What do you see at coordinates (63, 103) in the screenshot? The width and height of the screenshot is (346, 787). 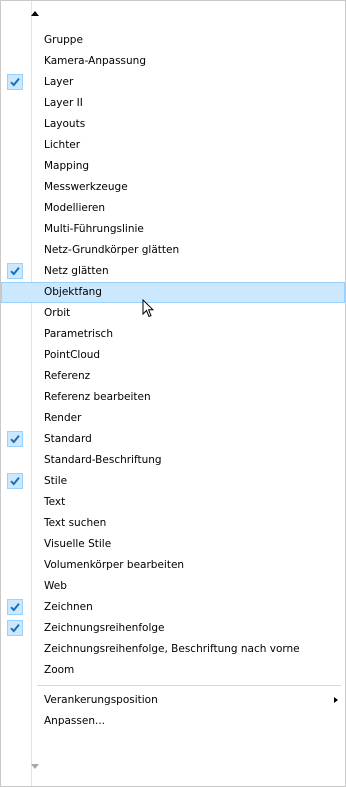 I see `menu-item-label: Layer II` at bounding box center [63, 103].